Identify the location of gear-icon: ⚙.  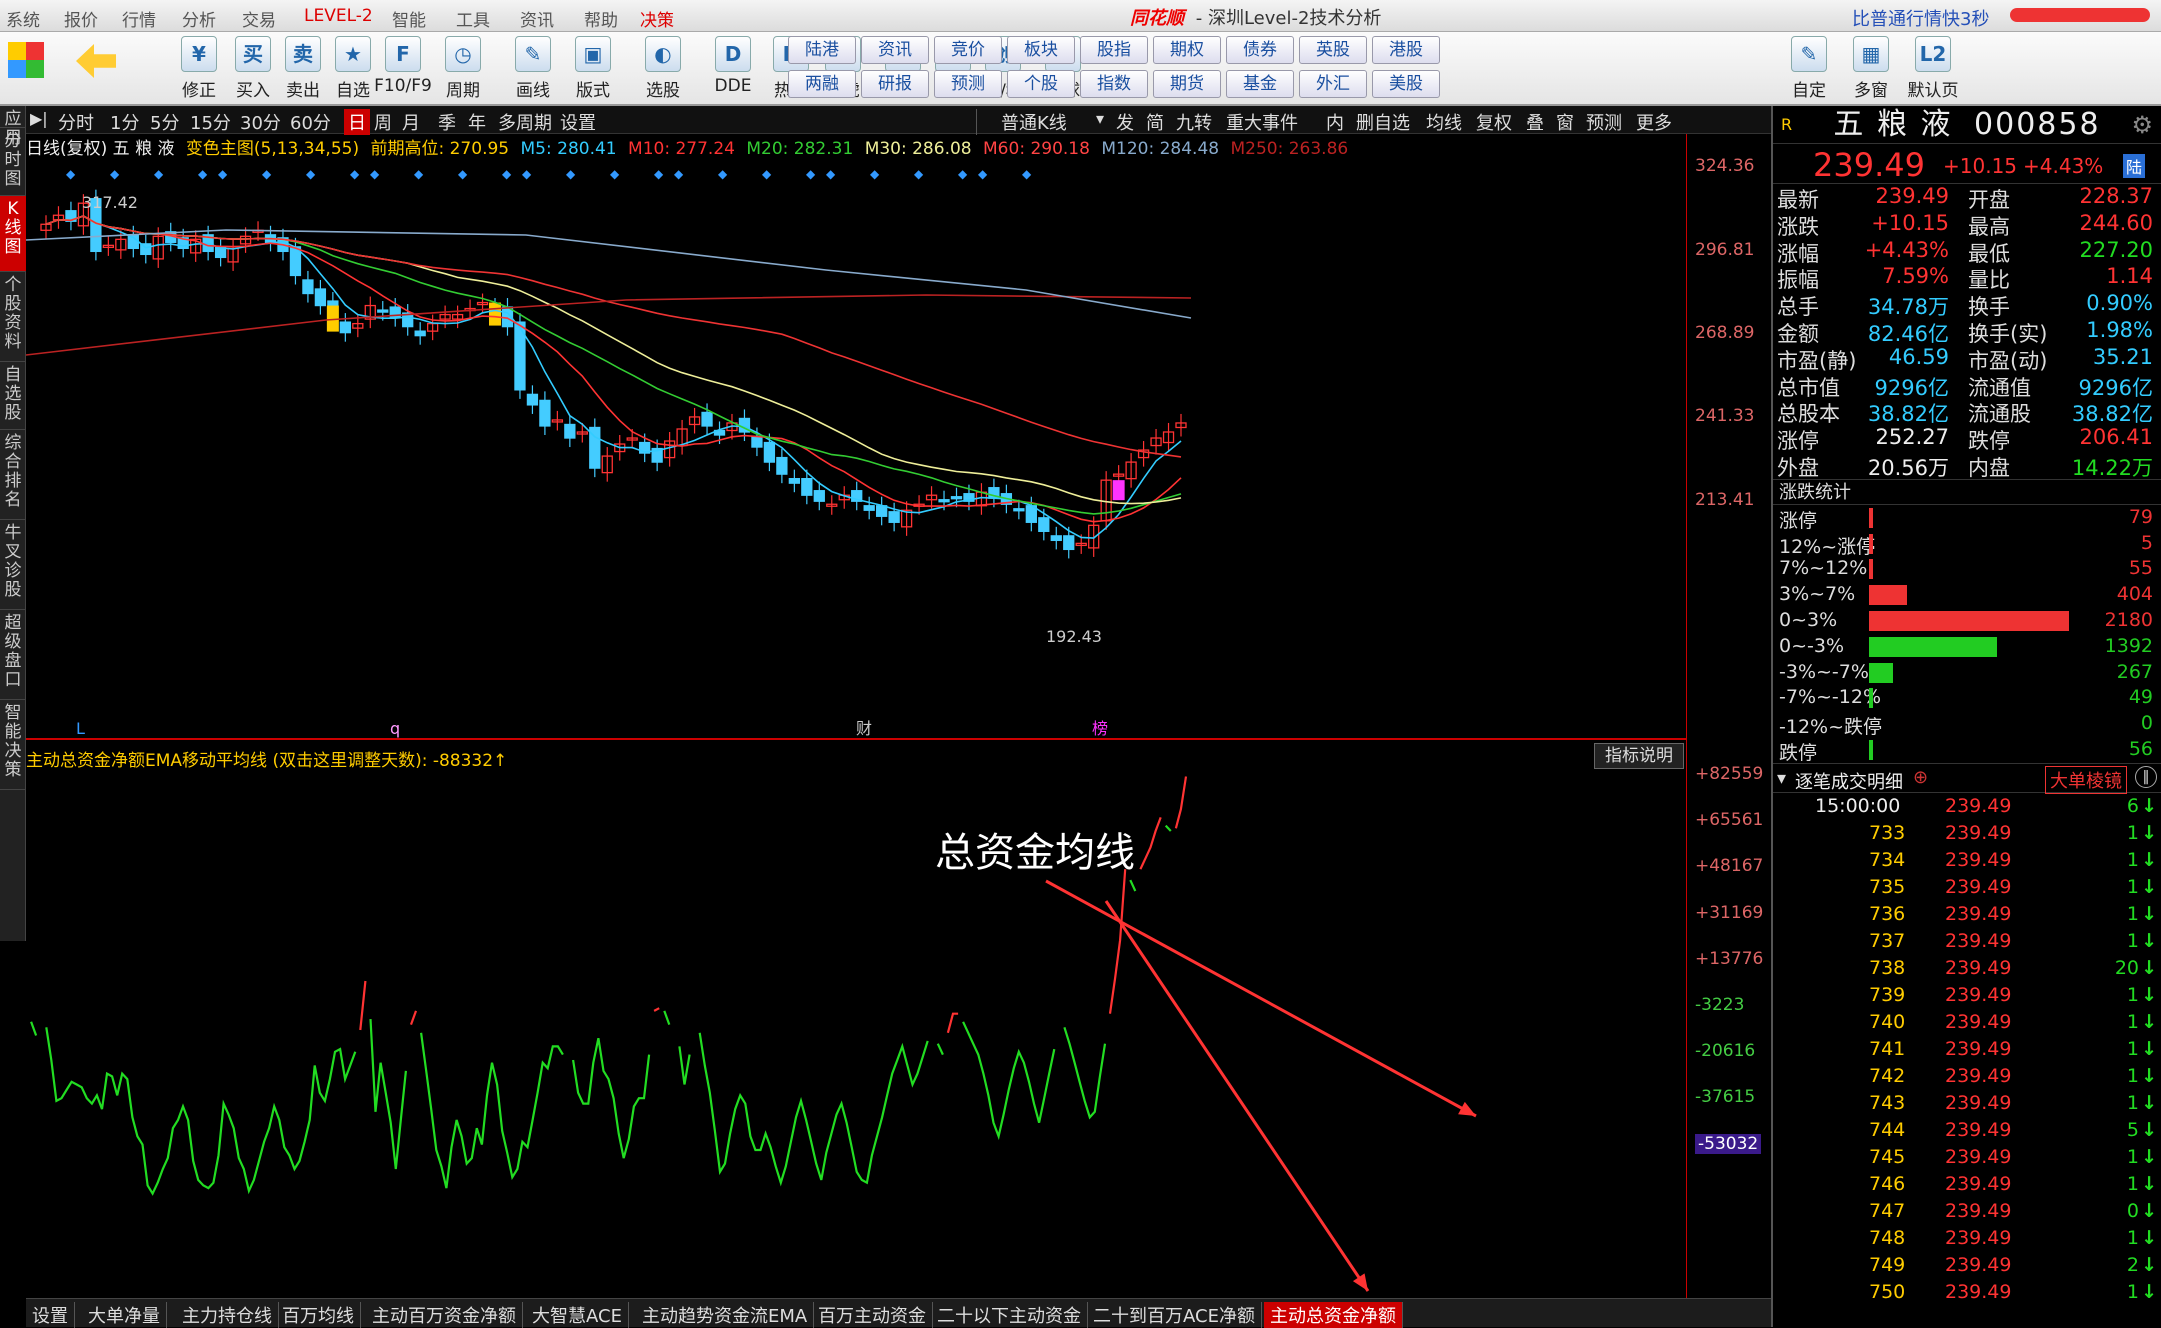
(2143, 125).